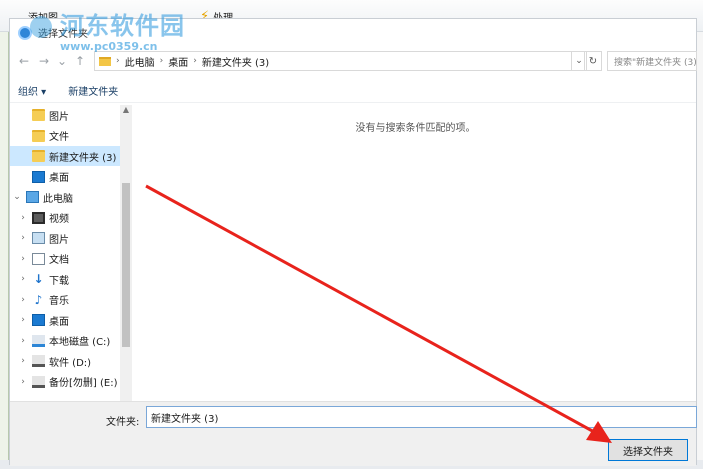 Image resolution: width=703 pixels, height=469 pixels. I want to click on folder-label: 文件夹:, so click(123, 422).